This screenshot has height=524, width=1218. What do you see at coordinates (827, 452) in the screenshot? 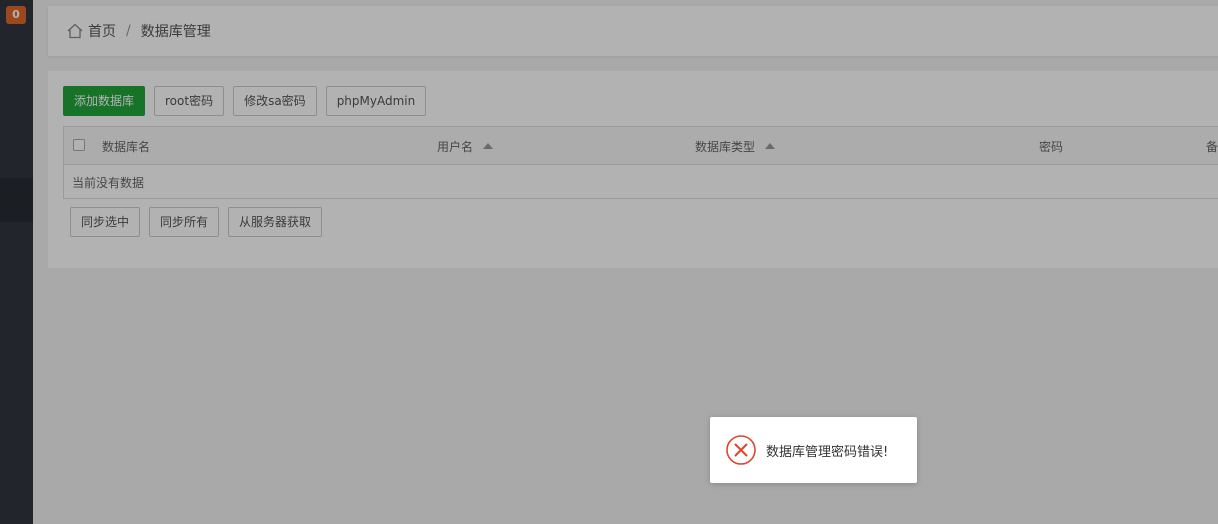
I see `error-message: 数据库管理密码错误!` at bounding box center [827, 452].